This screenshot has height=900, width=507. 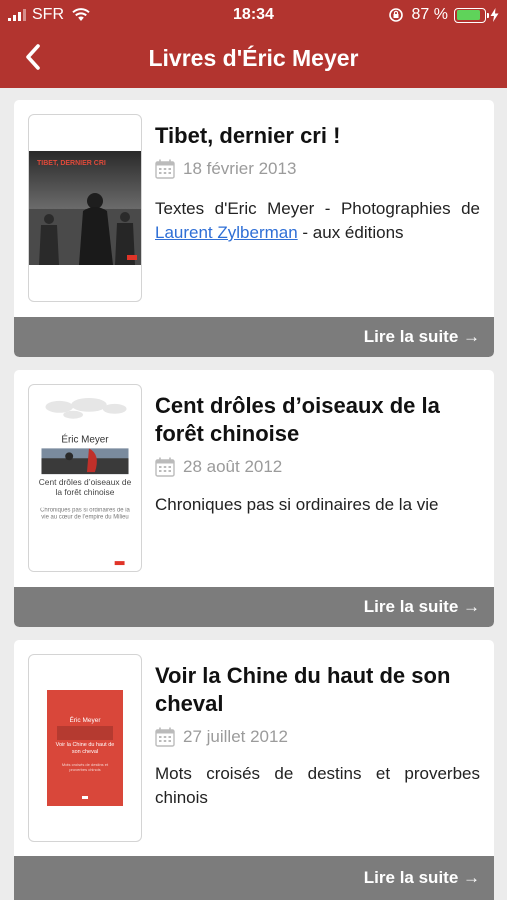 I want to click on back-button, so click(x=33, y=57).